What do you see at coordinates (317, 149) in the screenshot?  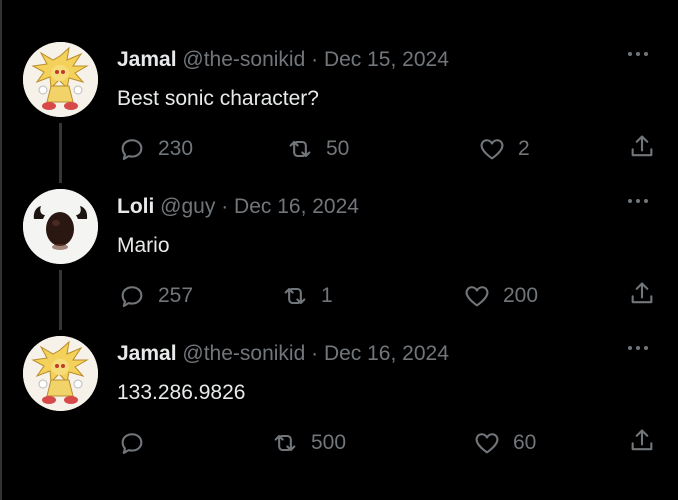 I see `retweet-button: 50` at bounding box center [317, 149].